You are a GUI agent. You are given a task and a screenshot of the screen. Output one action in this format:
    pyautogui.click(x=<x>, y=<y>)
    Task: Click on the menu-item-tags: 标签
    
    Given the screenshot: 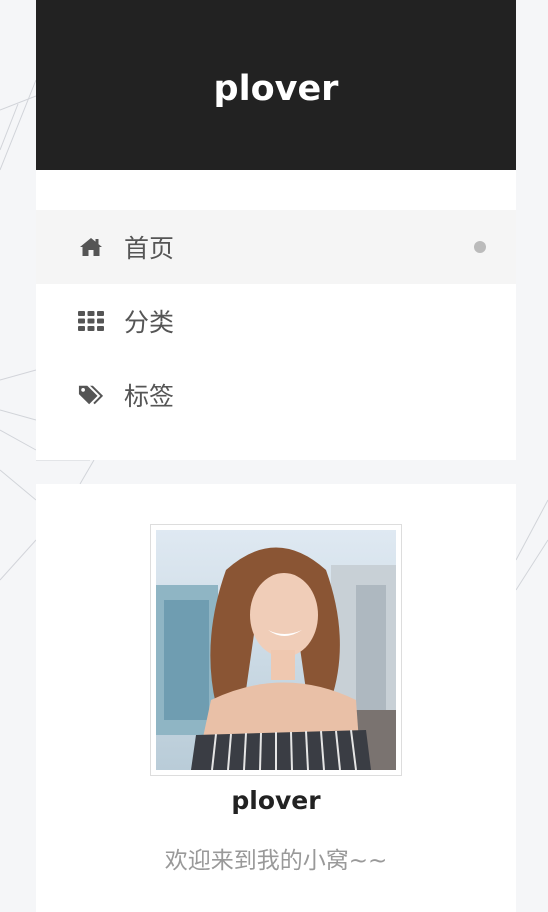 What is the action you would take?
    pyautogui.click(x=276, y=395)
    